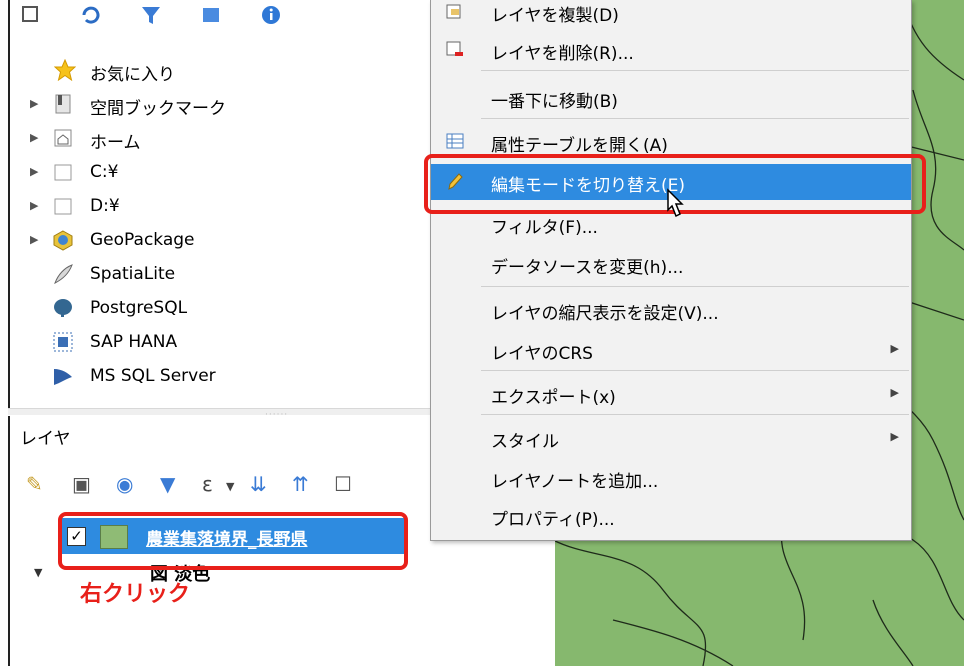 The image size is (964, 666). I want to click on menu-item-label: レイヤを複製(D), so click(555, 16).